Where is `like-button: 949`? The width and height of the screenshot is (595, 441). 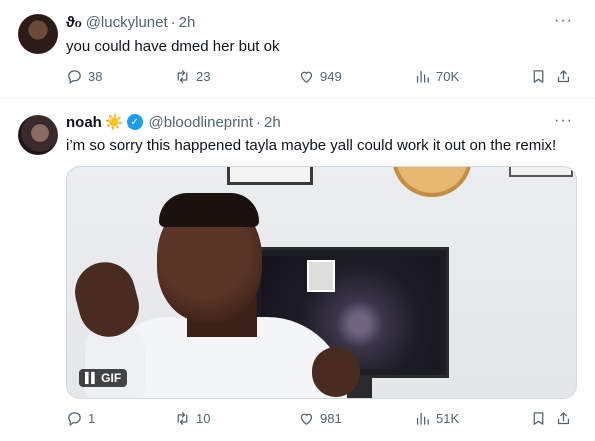 like-button: 949 is located at coordinates (320, 76).